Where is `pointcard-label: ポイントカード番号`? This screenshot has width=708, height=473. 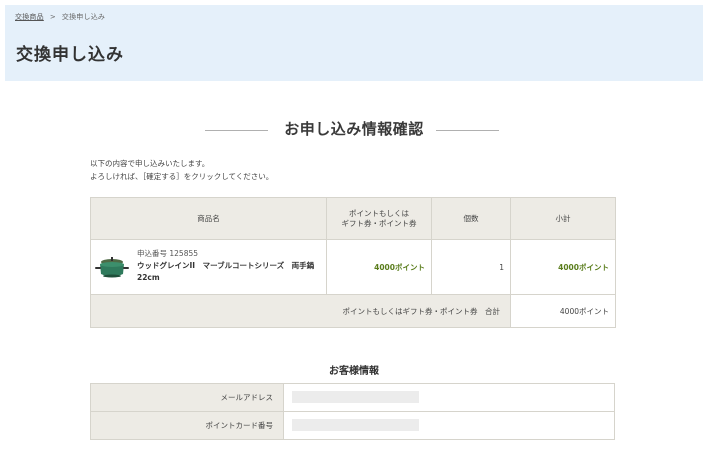
pointcard-label: ポイントカード番号 is located at coordinates (187, 425).